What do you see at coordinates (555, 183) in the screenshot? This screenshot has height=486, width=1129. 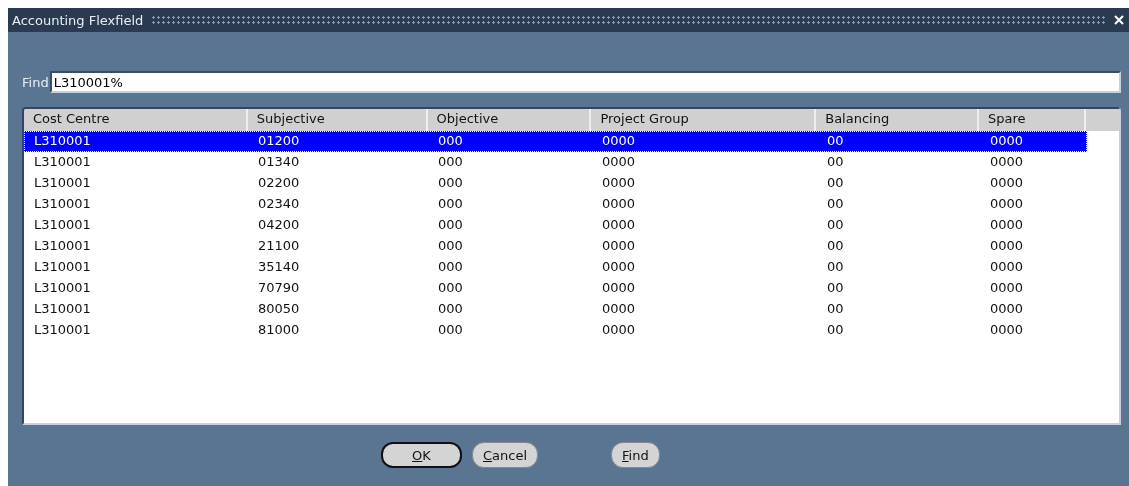 I see `table-row: L310001 02200 000 0000 00 0000` at bounding box center [555, 183].